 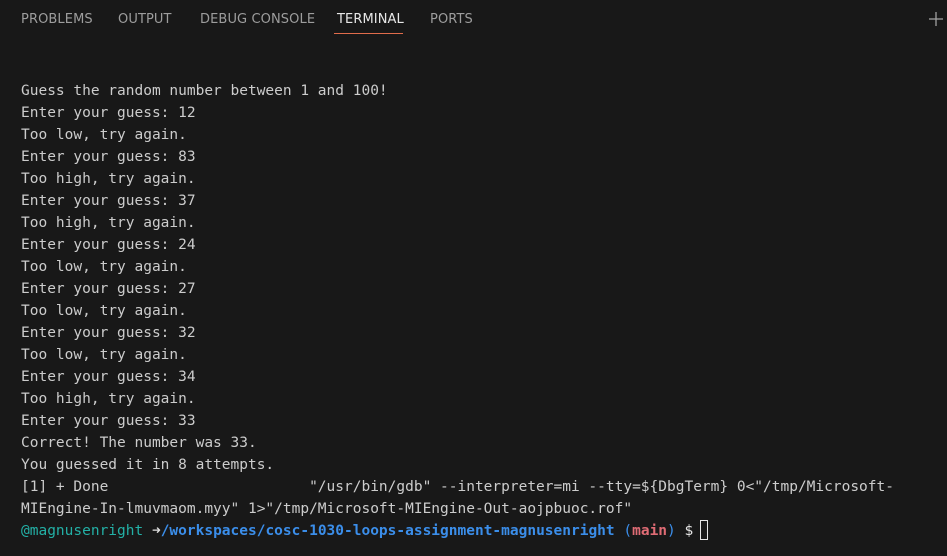 I want to click on terminal-line: Enter your guess: 37, so click(x=108, y=201).